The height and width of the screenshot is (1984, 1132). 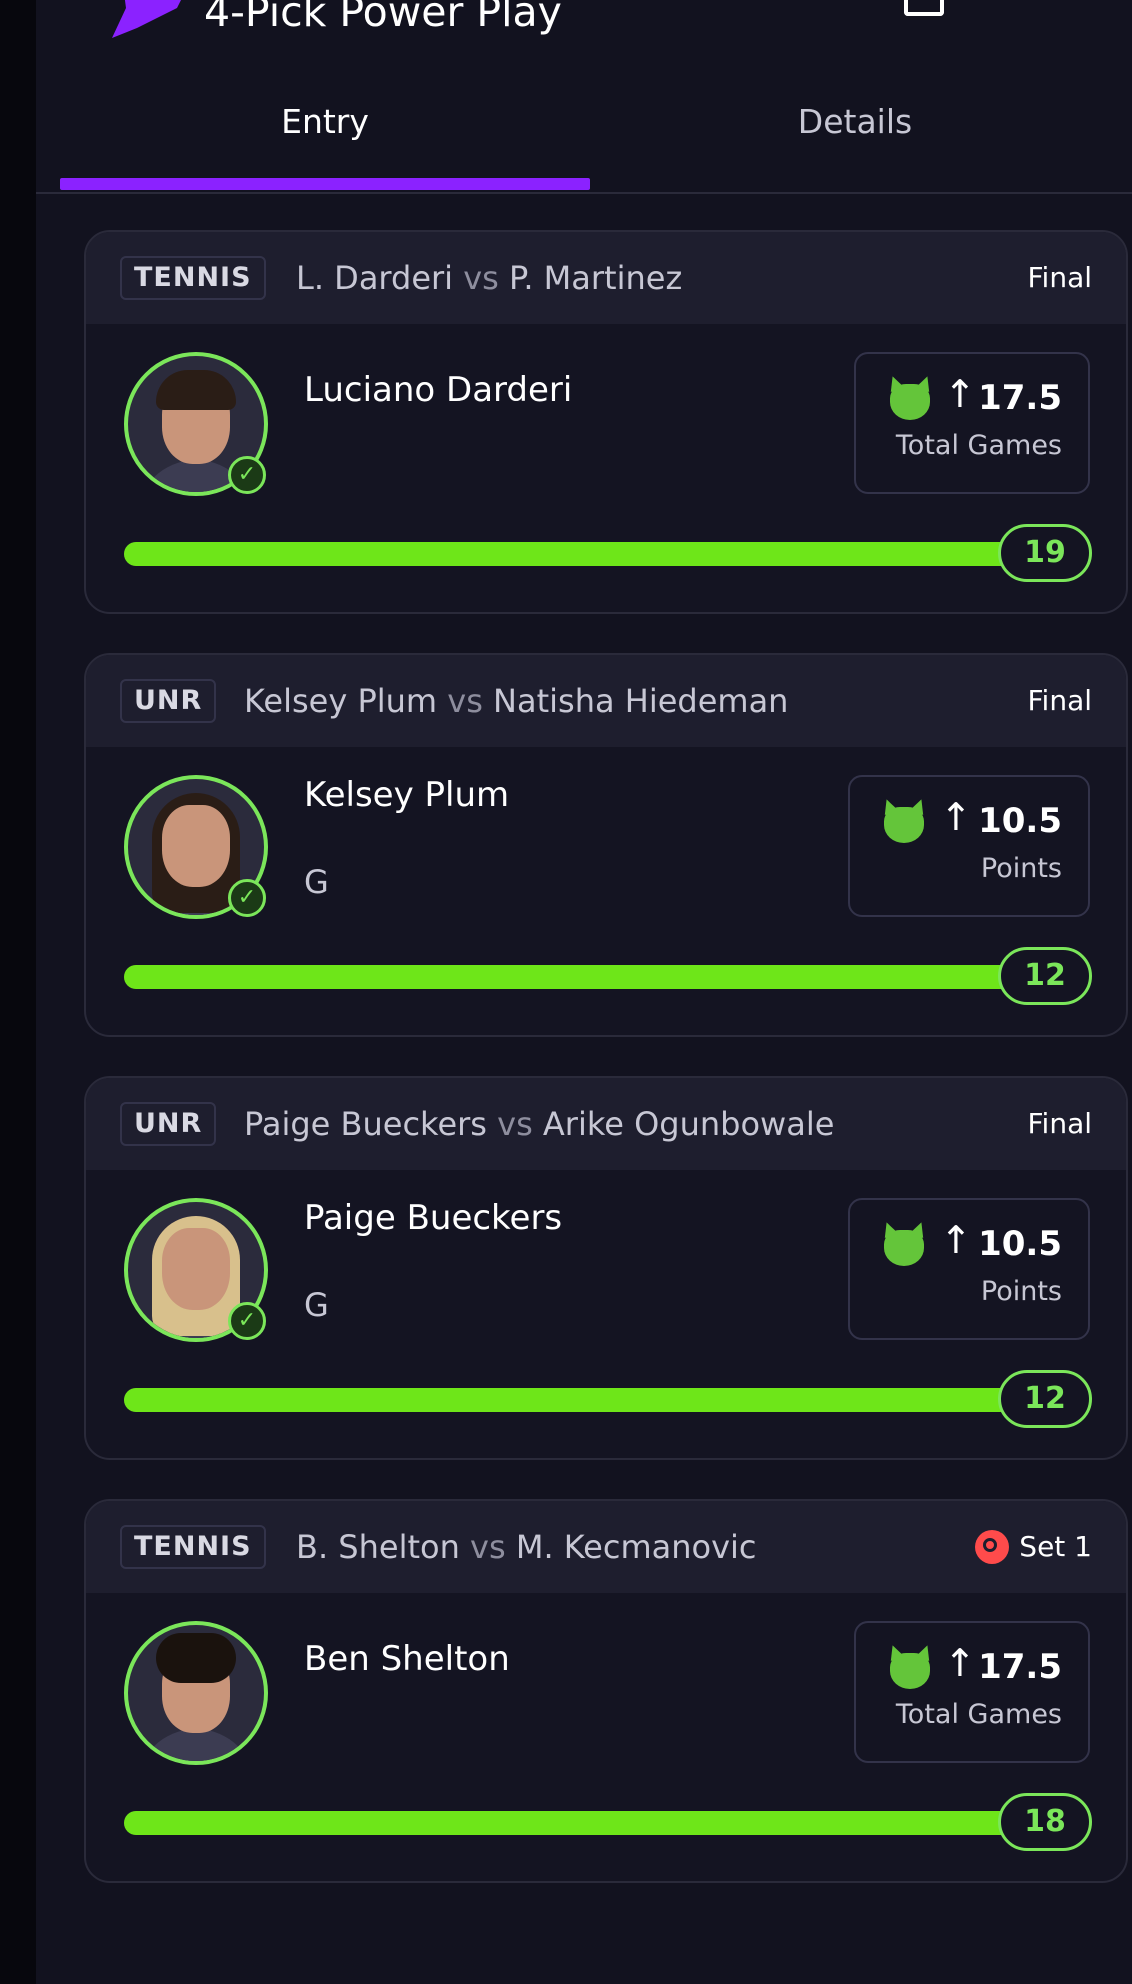 I want to click on matchup: Kelsey Plum vs Natisha Hiedeman, so click(x=516, y=701).